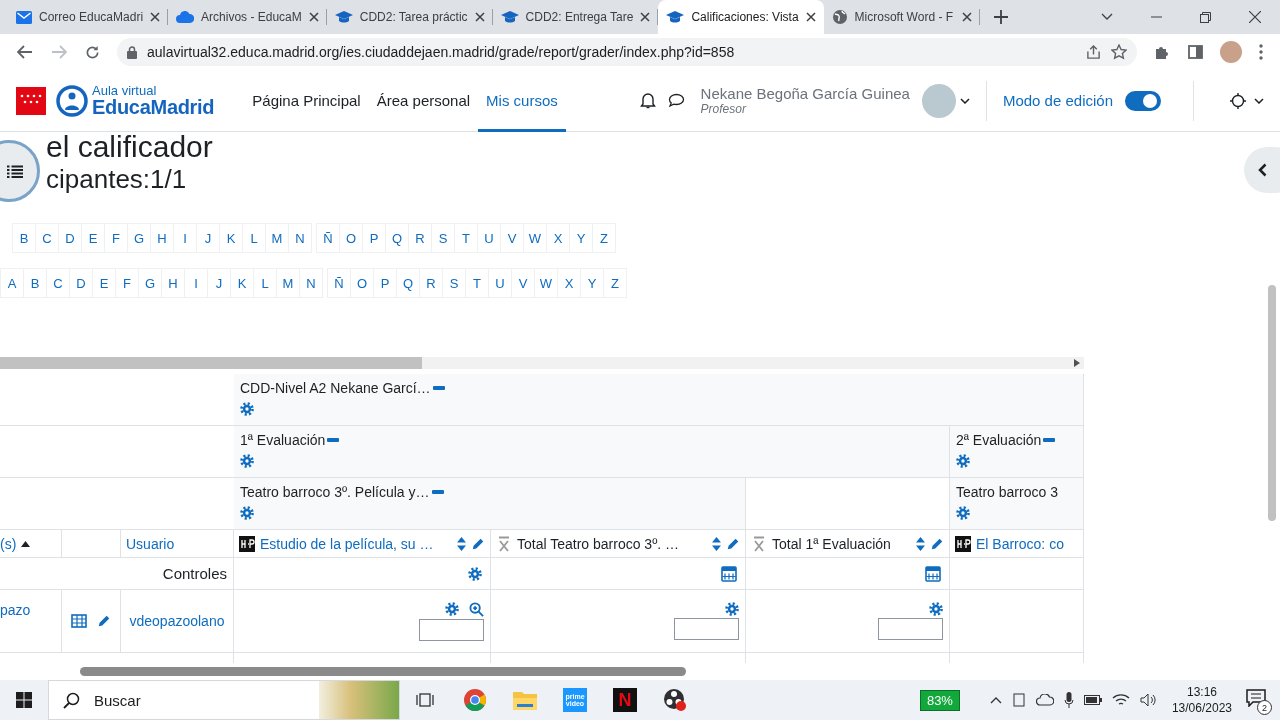  I want to click on chevron-up-icon, so click(995, 700).